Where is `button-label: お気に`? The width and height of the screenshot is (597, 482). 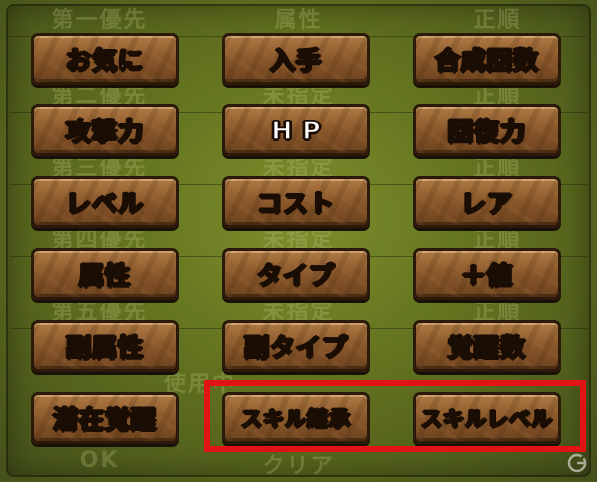
button-label: お気に is located at coordinates (104, 60).